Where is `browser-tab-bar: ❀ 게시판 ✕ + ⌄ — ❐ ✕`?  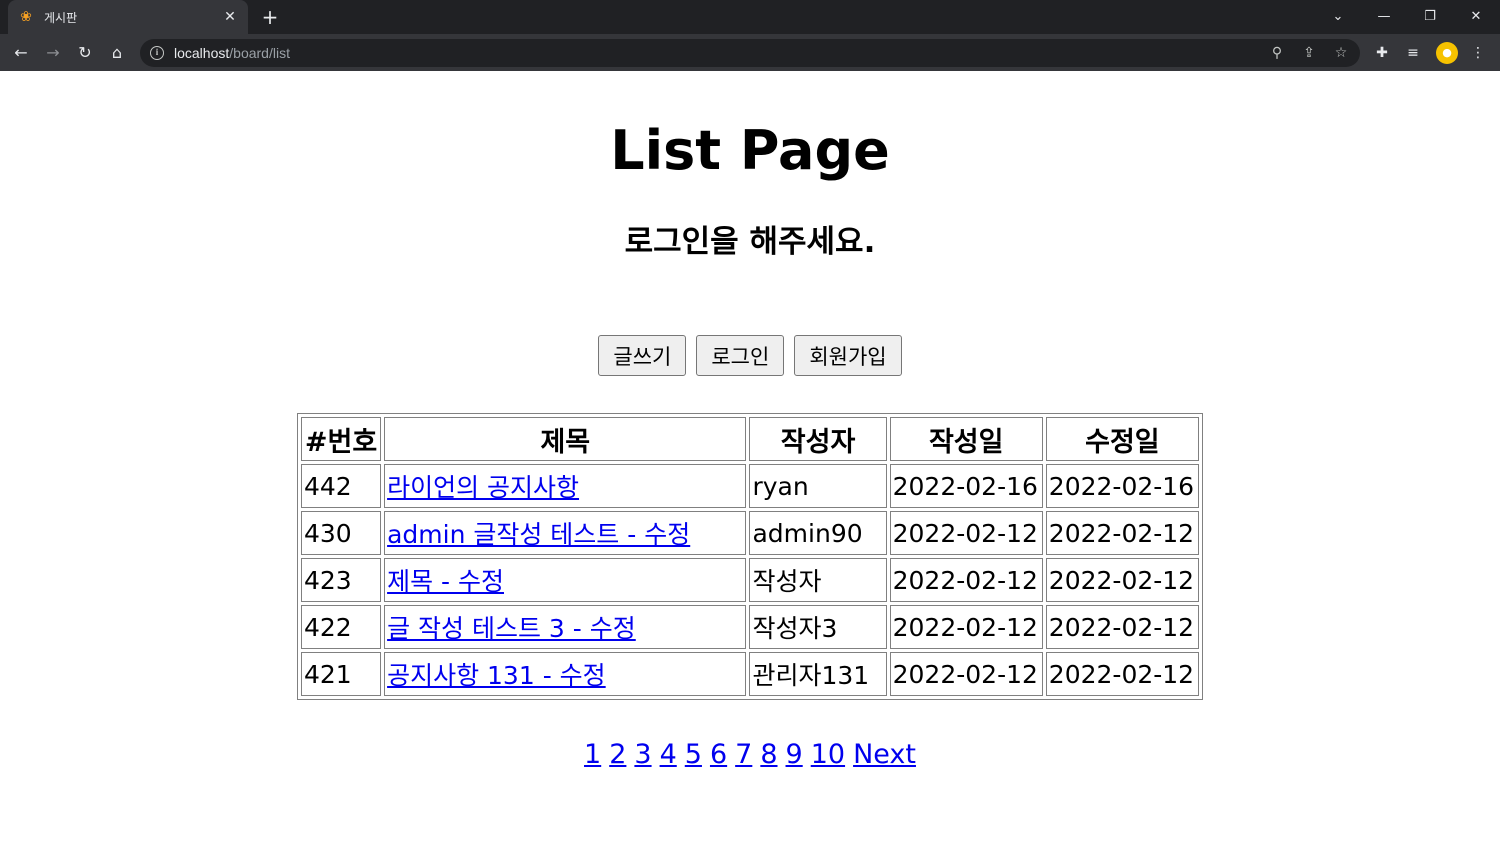
browser-tab-bar: ❀ 게시판 ✕ + ⌄ — ❐ ✕ is located at coordinates (750, 17).